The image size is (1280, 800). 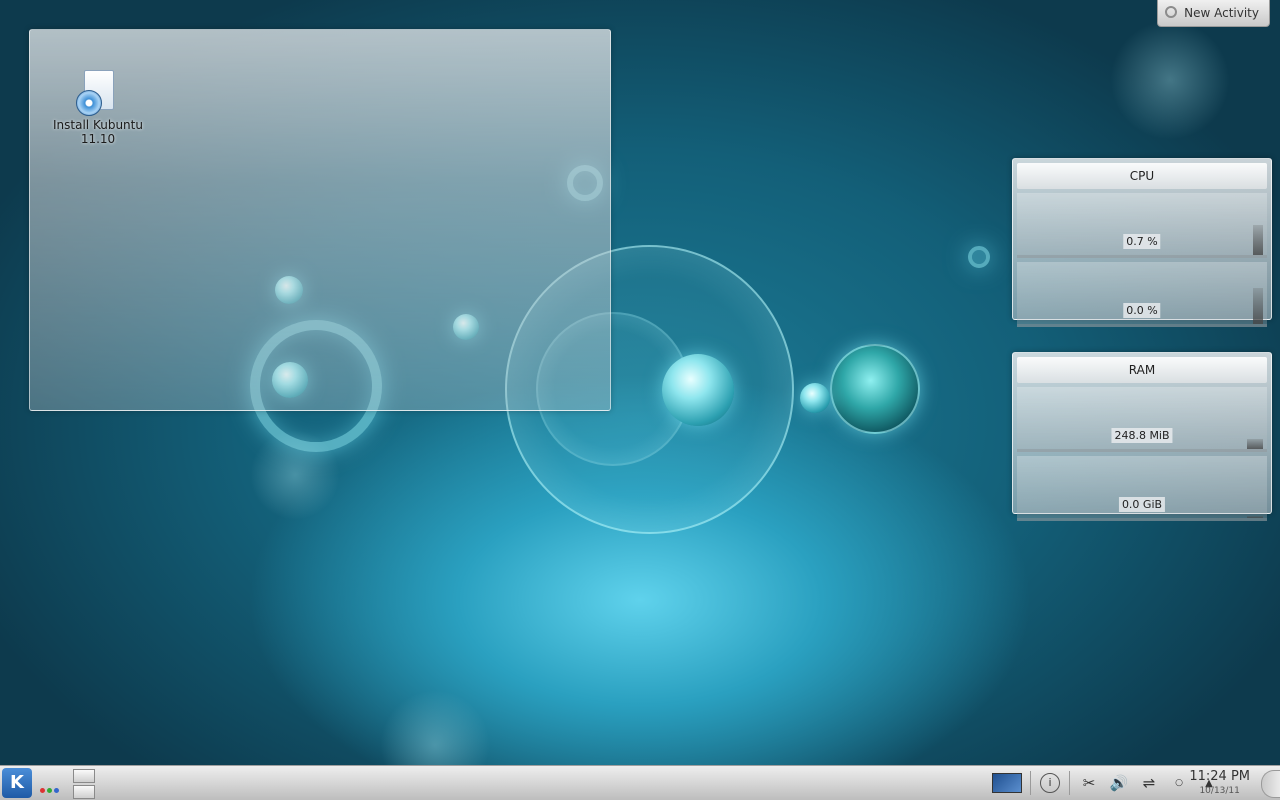 What do you see at coordinates (98, 93) in the screenshot?
I see `installer-disc-icon` at bounding box center [98, 93].